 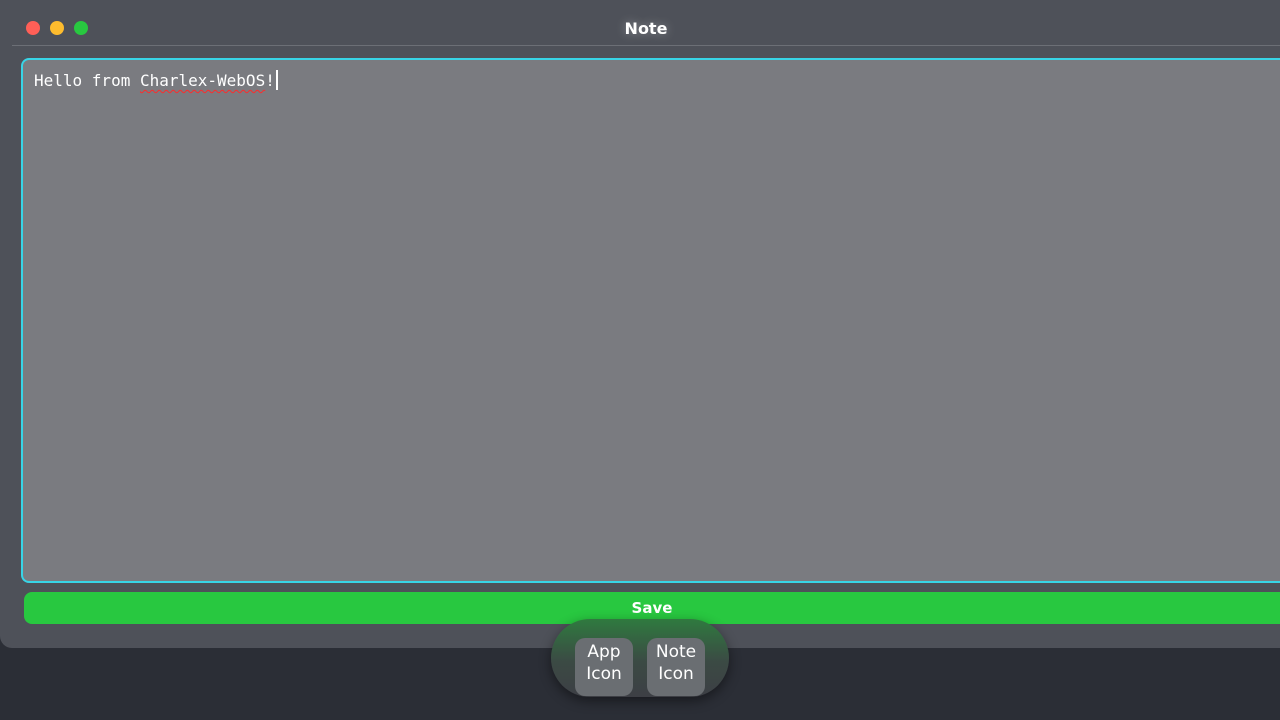 What do you see at coordinates (640, 658) in the screenshot?
I see `dock: App Icon Note Icon` at bounding box center [640, 658].